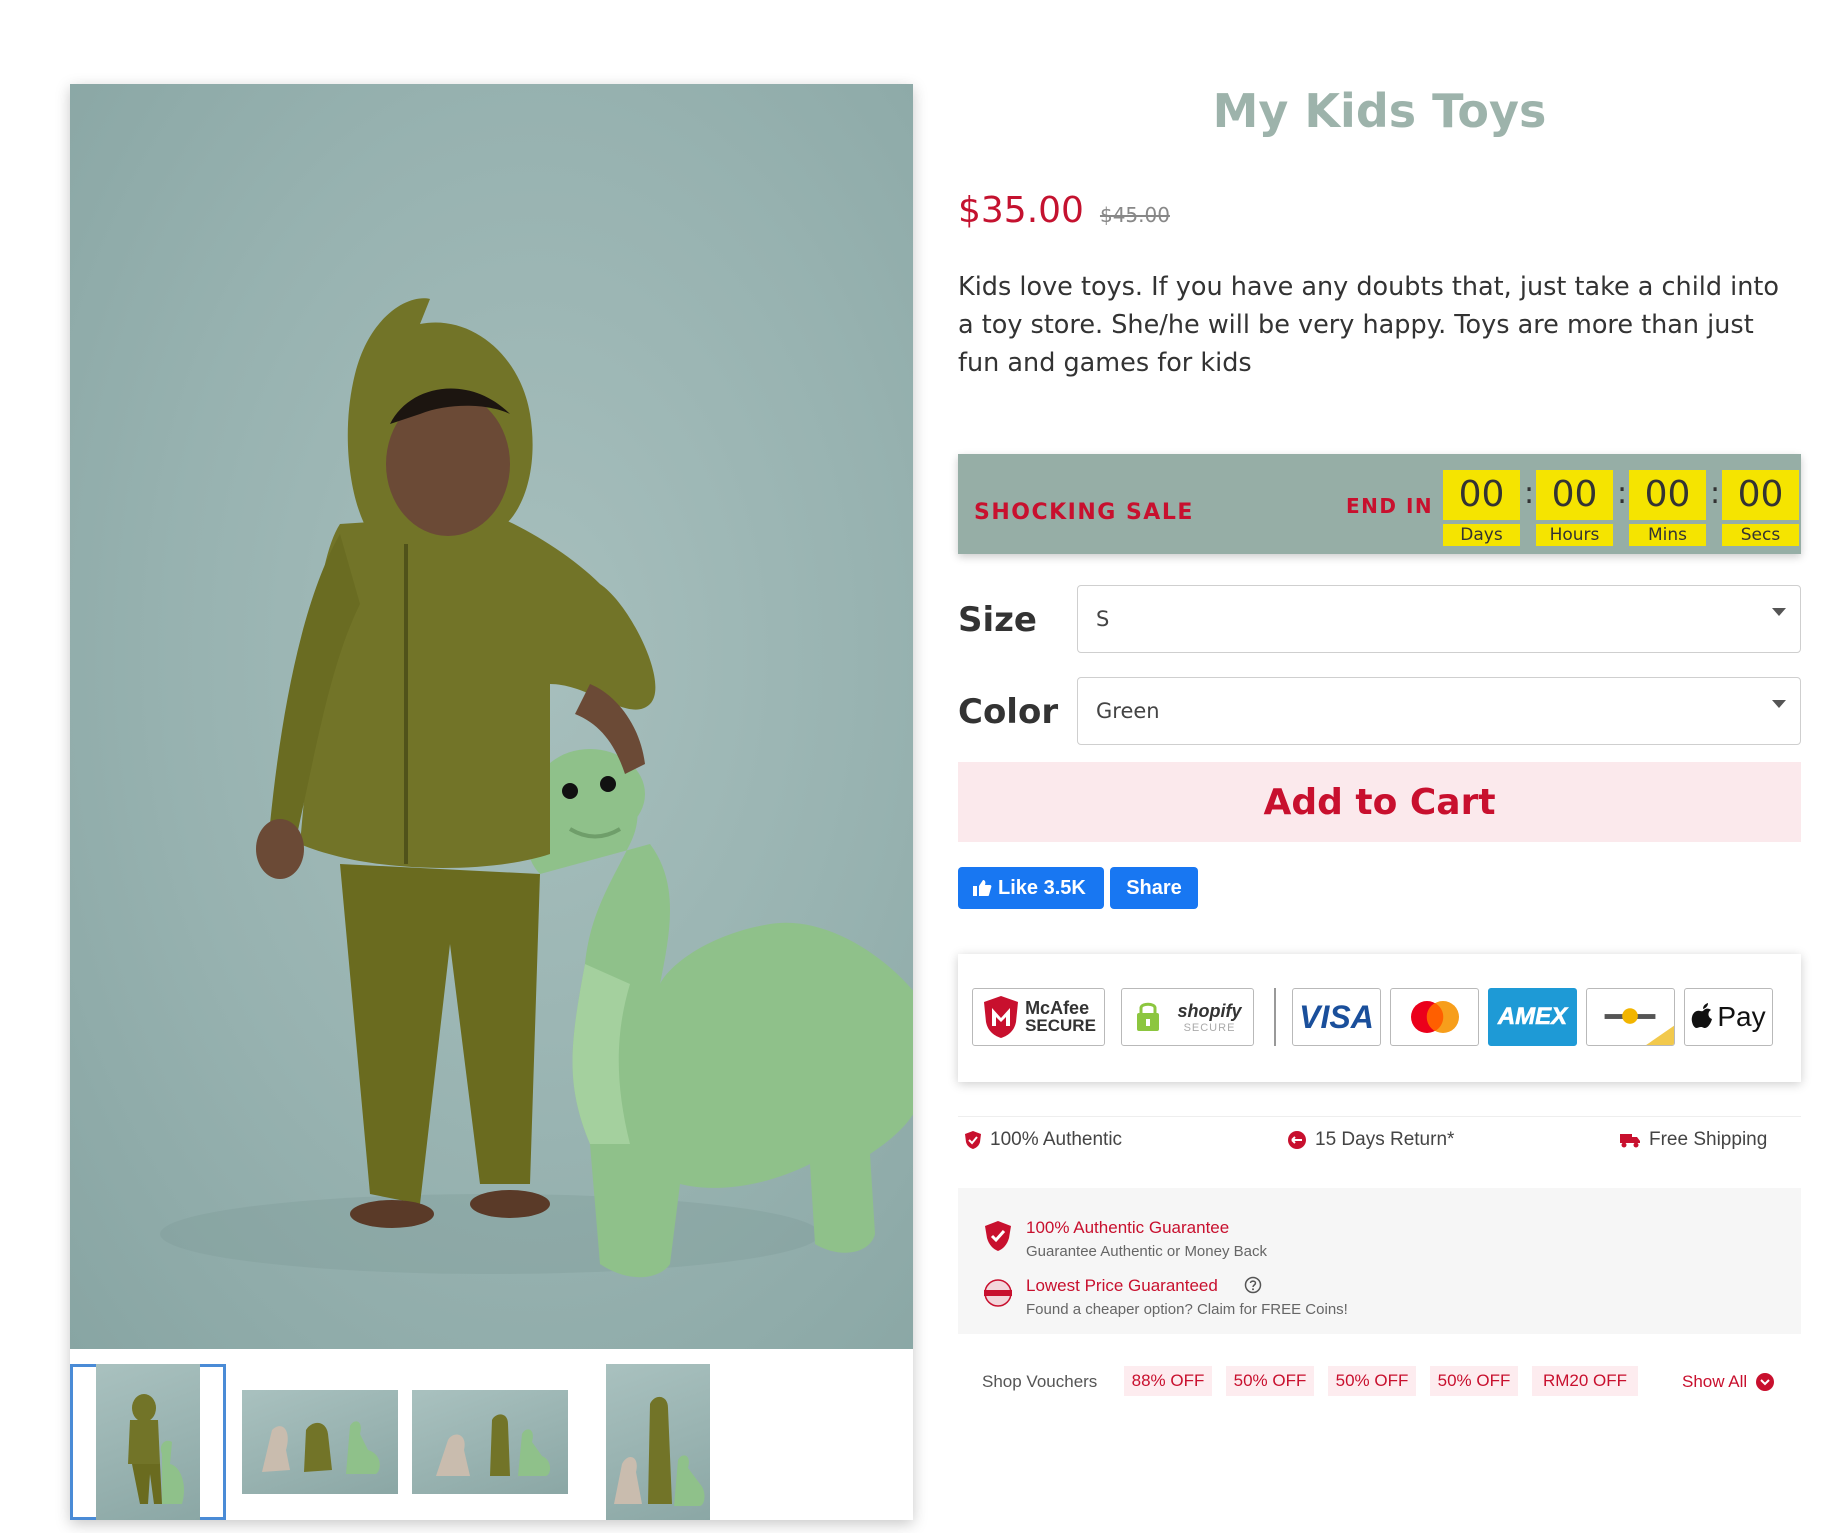 The image size is (1848, 1533). I want to click on visa-label: VISA, so click(1336, 1016).